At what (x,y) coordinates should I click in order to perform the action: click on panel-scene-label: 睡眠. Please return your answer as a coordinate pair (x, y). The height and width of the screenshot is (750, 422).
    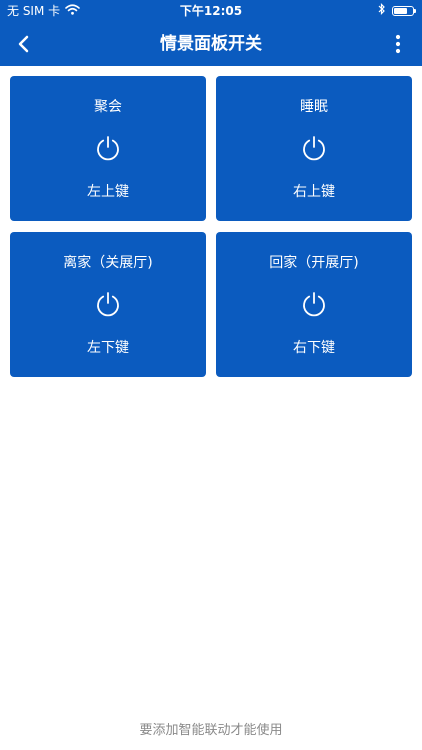
    Looking at the image, I should click on (314, 107).